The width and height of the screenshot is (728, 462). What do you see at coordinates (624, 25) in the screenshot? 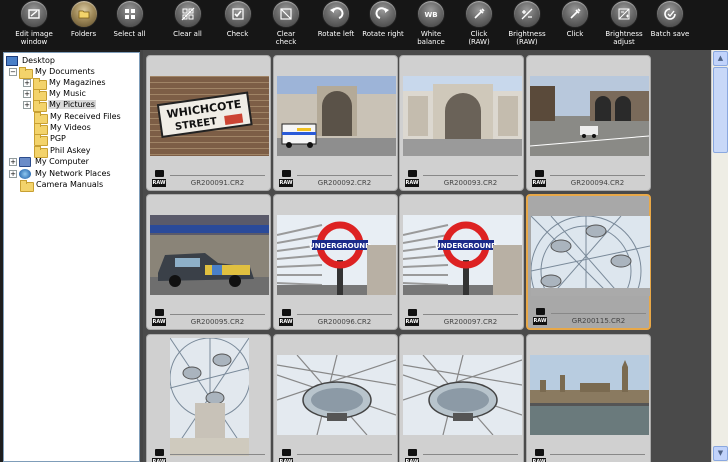
I see `toolbar-button-brightness-adjust: Brightness adjust` at bounding box center [624, 25].